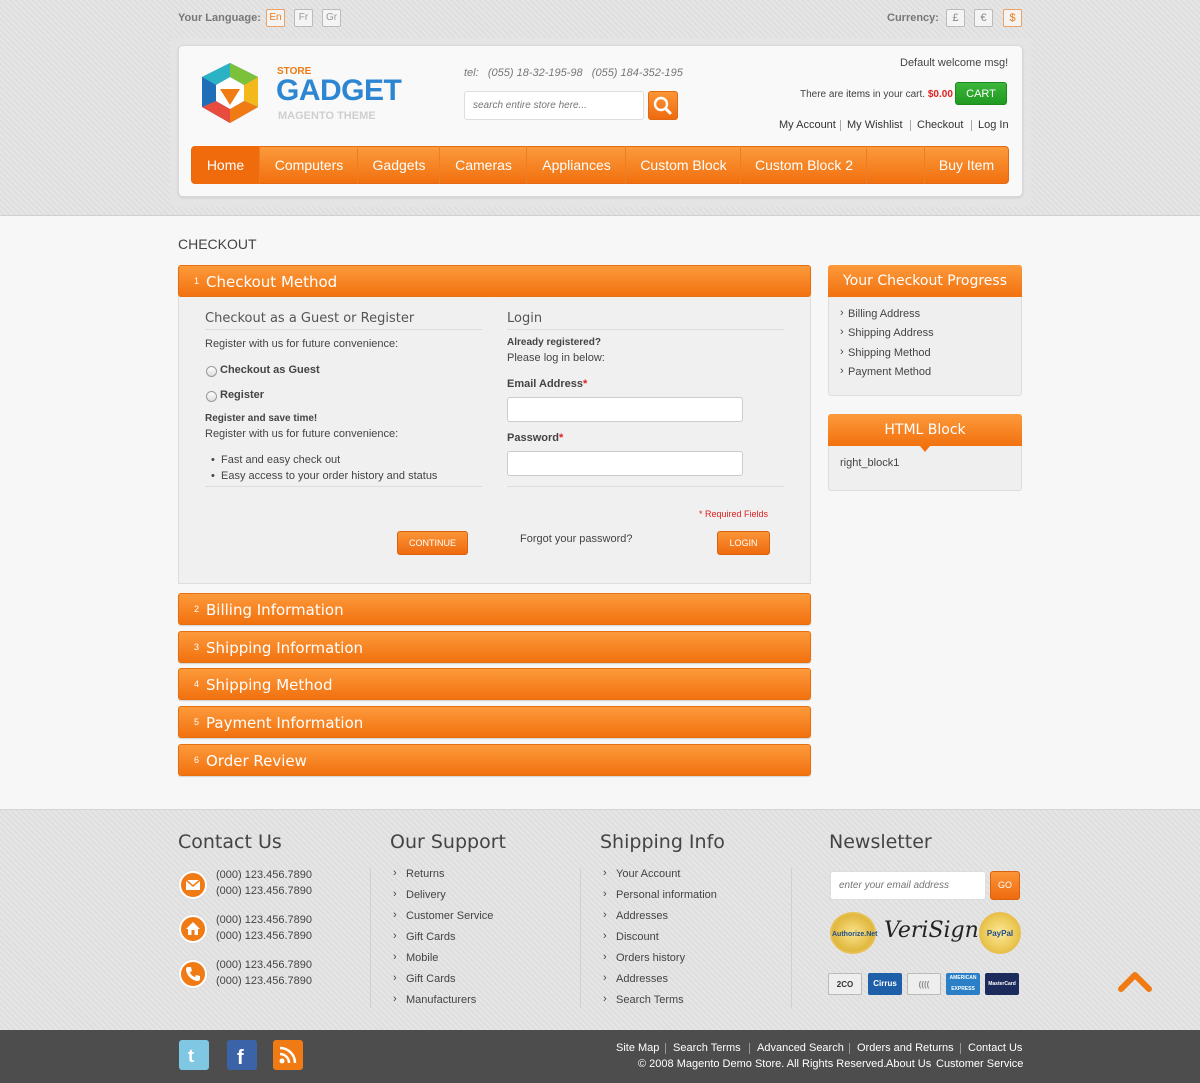 This screenshot has height=1083, width=1200. Describe the element at coordinates (288, 1055) in the screenshot. I see `rss-icon` at that location.